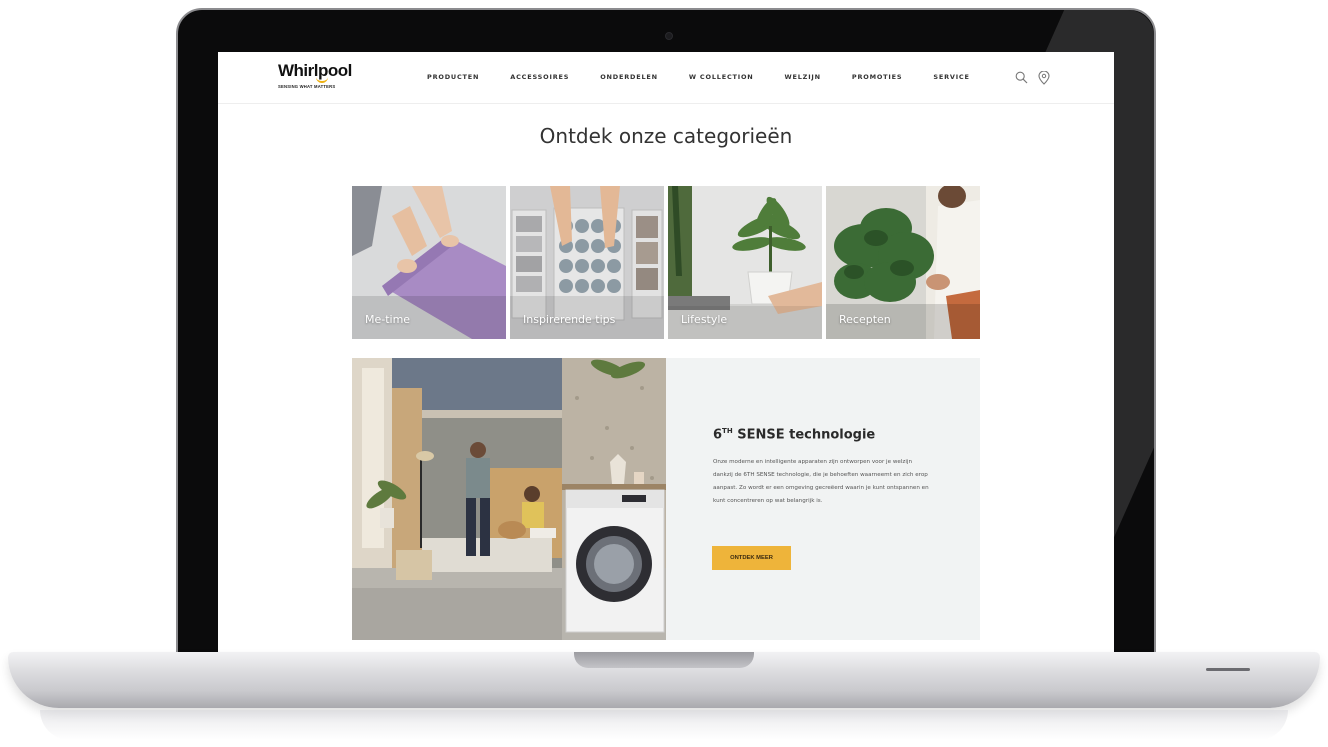 The height and width of the screenshot is (747, 1328). Describe the element at coordinates (664, 725) in the screenshot. I see `laptop-reflection` at that location.